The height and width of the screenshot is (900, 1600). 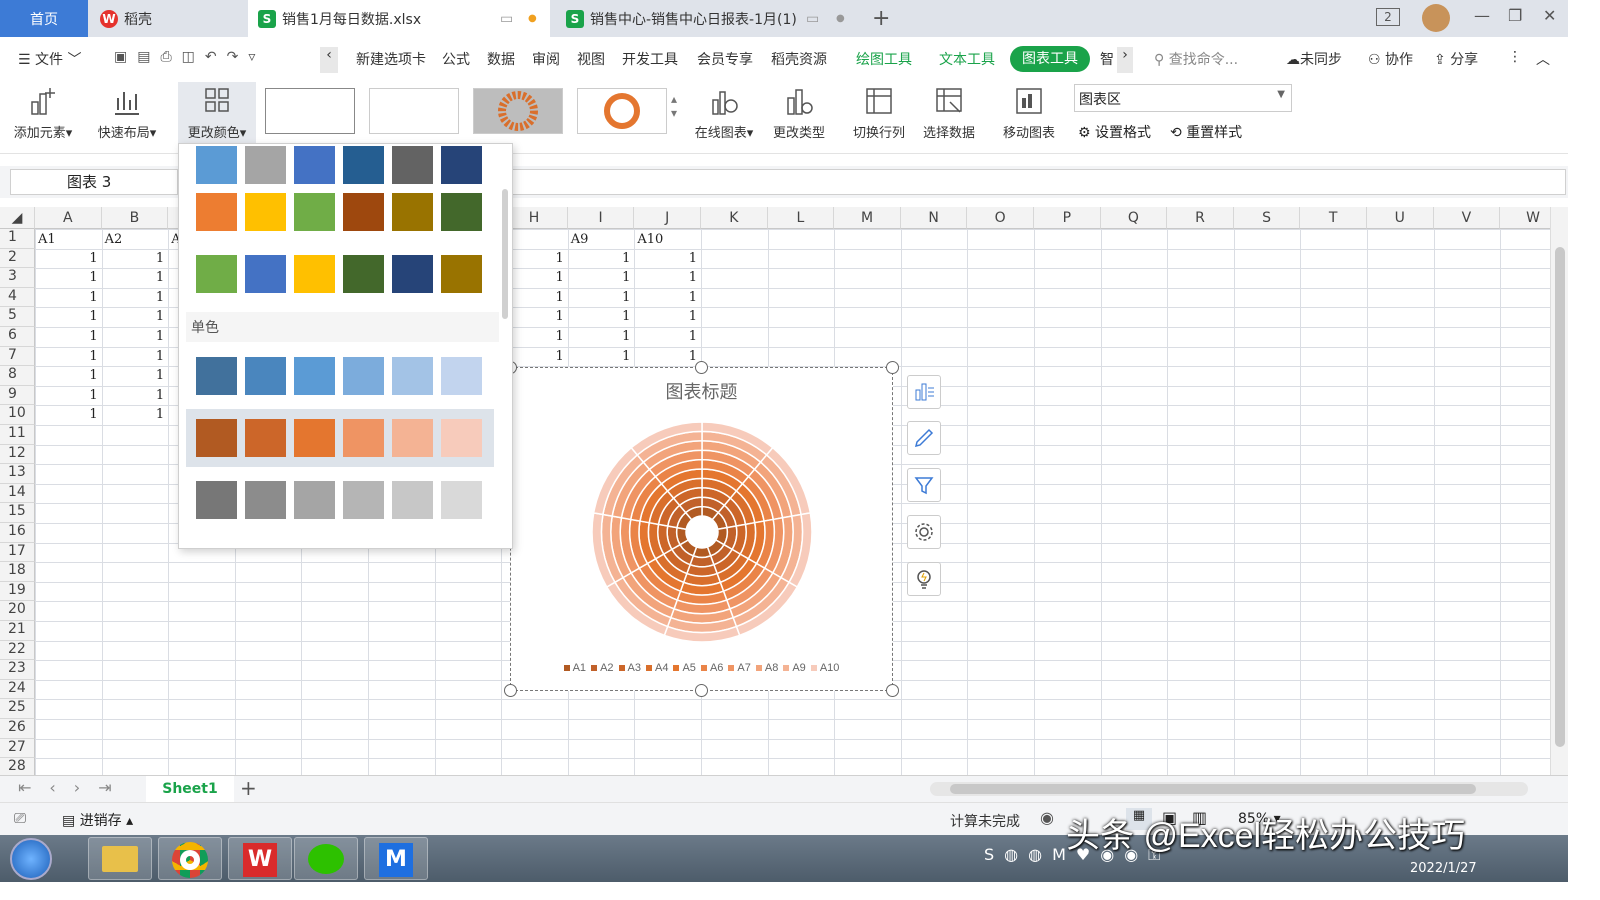 I want to click on legend-item: A10, so click(x=824, y=668).